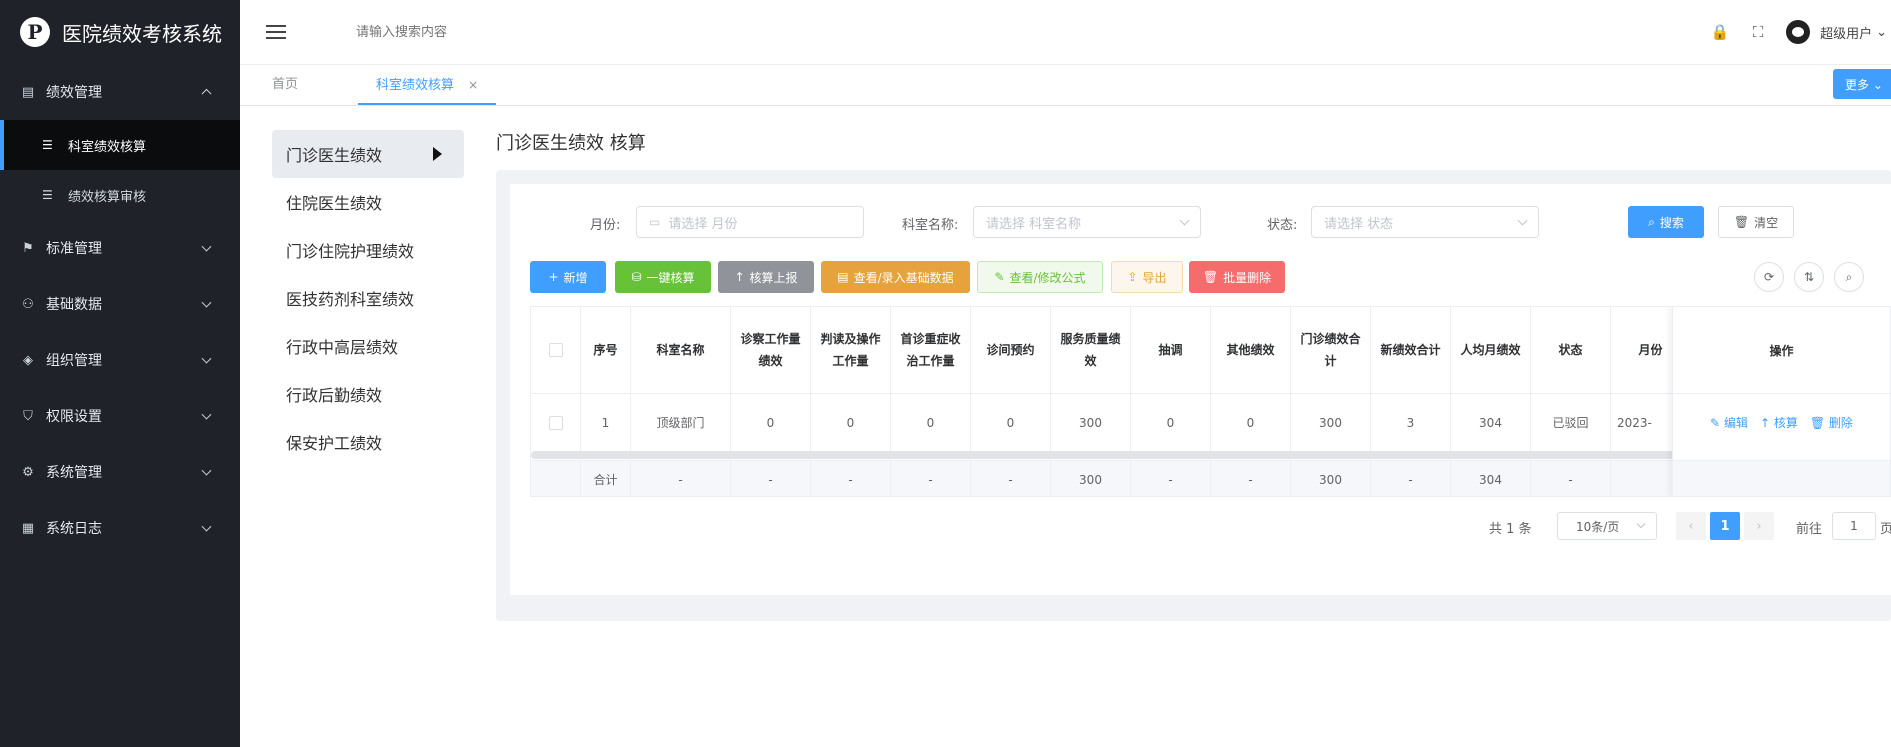 The image size is (1891, 747). Describe the element at coordinates (1189, 455) in the screenshot. I see `table-horizontal-scrollbar` at that location.